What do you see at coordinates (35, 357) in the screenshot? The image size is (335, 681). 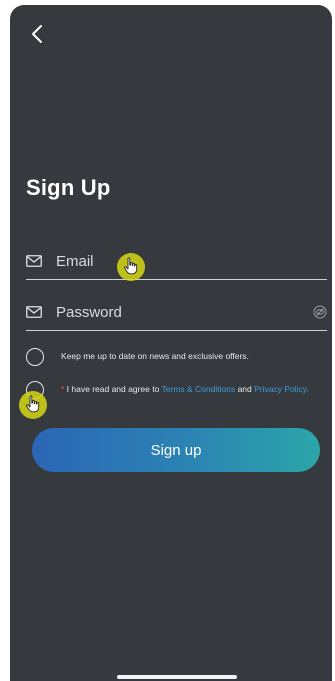 I see `newsletter-radio` at bounding box center [35, 357].